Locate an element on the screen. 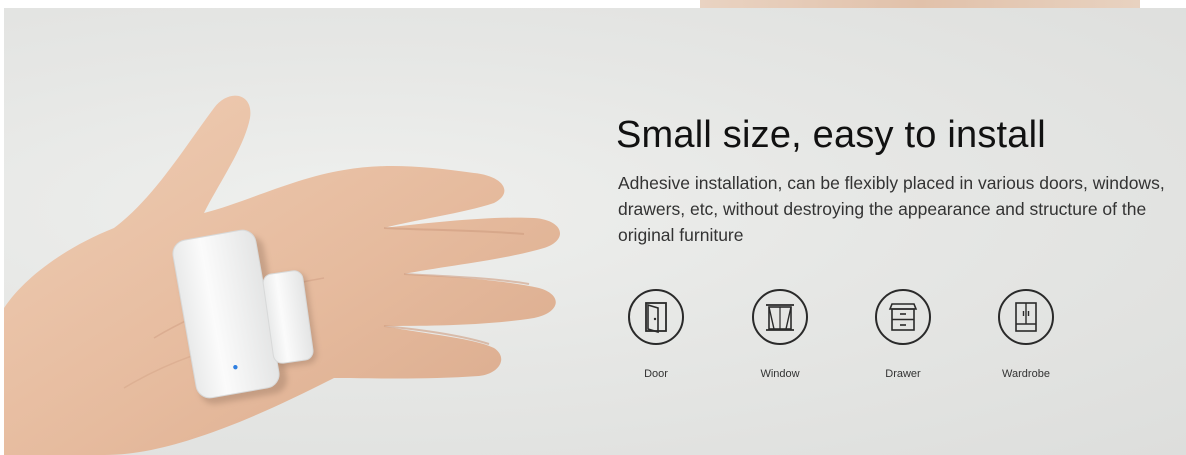 This screenshot has height=455, width=1186. application-icons: Door Window Drawer Wardrobe is located at coordinates (840, 343).